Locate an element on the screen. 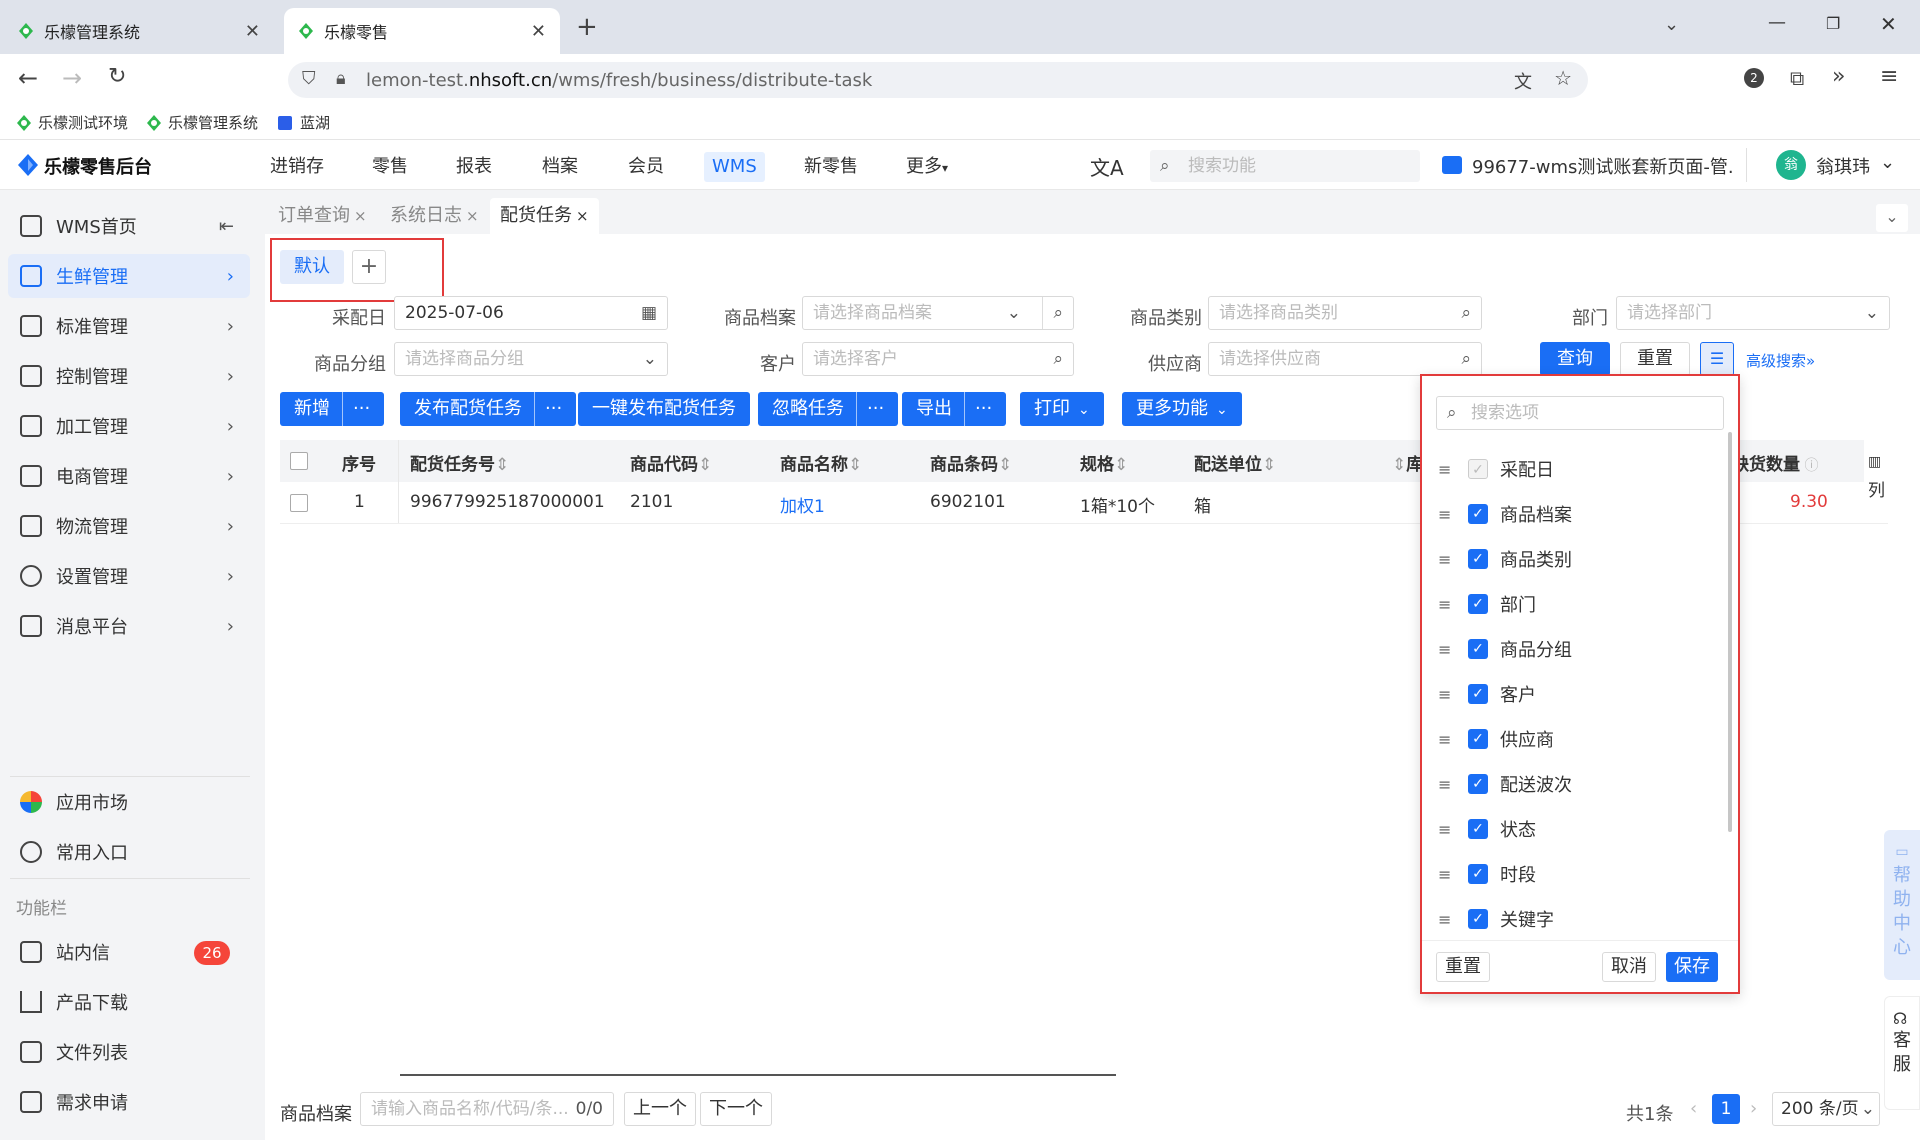 The image size is (1920, 1140). tabs-dropdown-icon: ⌄ is located at coordinates (1892, 218).